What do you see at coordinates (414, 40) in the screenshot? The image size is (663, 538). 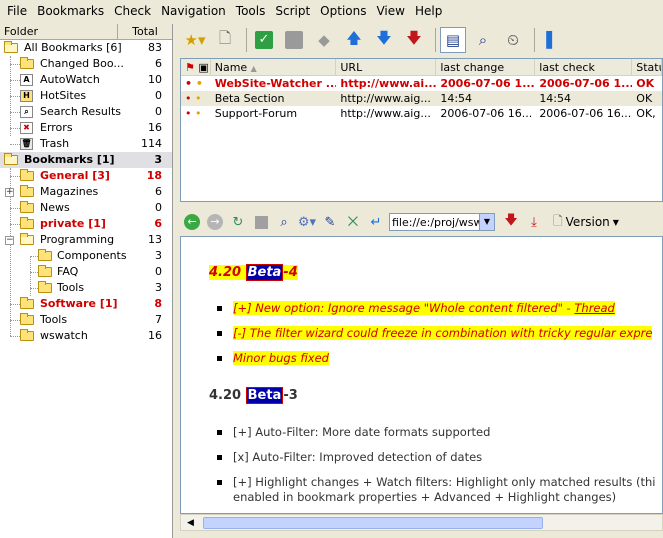 I see `arrow-down-red-icon: 🡇` at bounding box center [414, 40].